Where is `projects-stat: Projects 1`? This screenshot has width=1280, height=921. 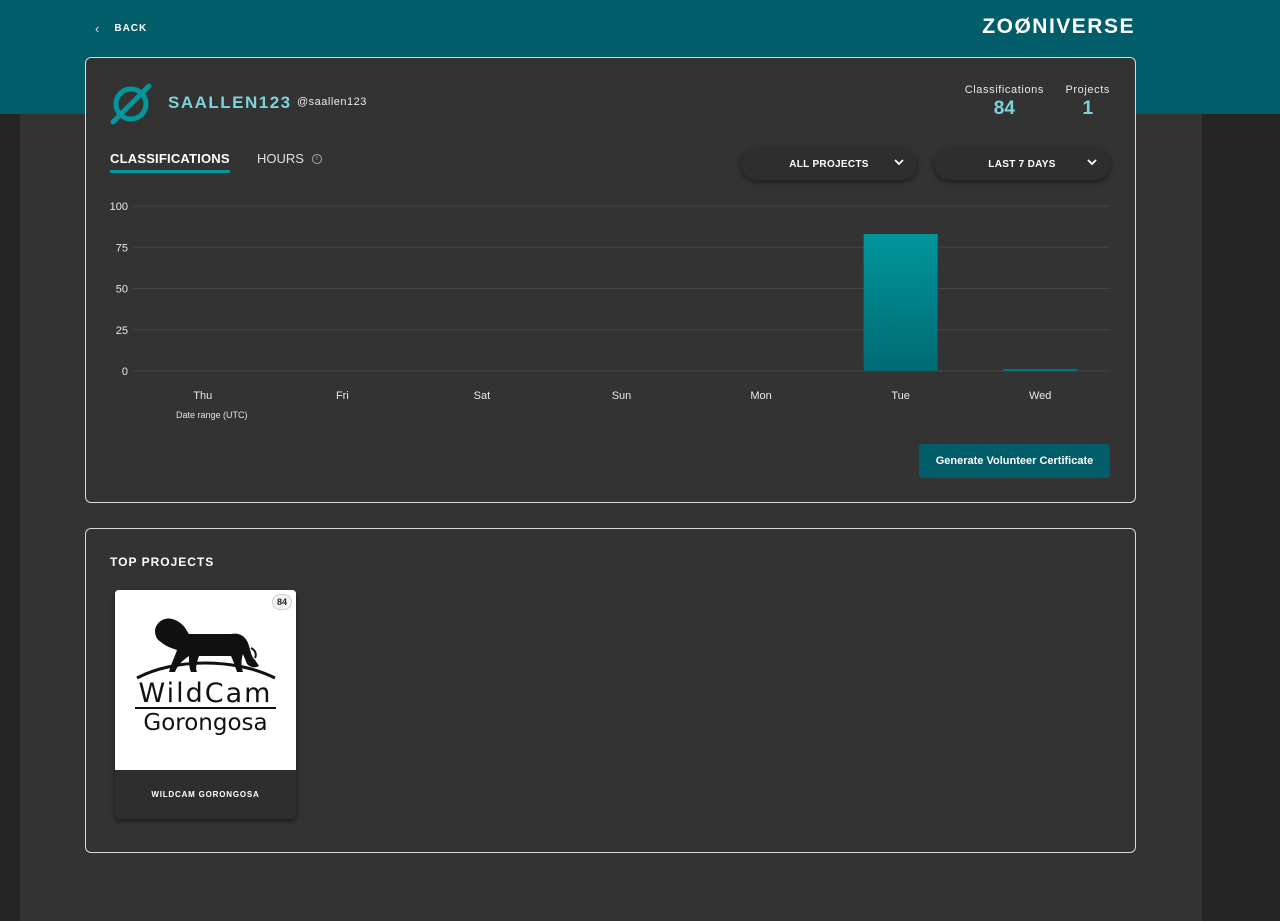 projects-stat: Projects 1 is located at coordinates (1087, 102).